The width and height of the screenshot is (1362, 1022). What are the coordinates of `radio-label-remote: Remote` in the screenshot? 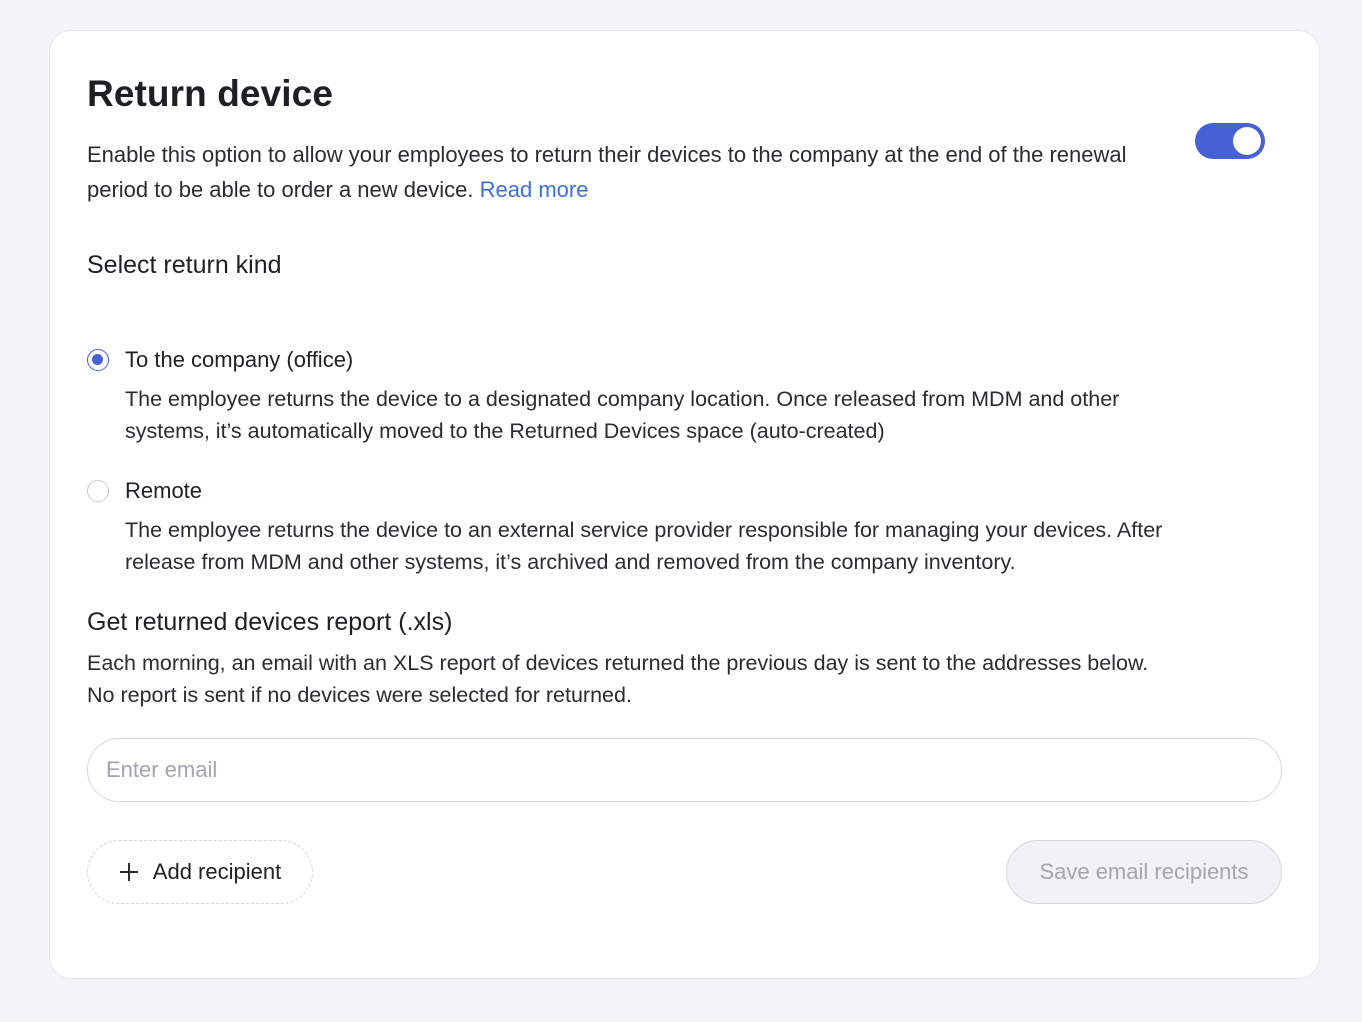 It's located at (164, 490).